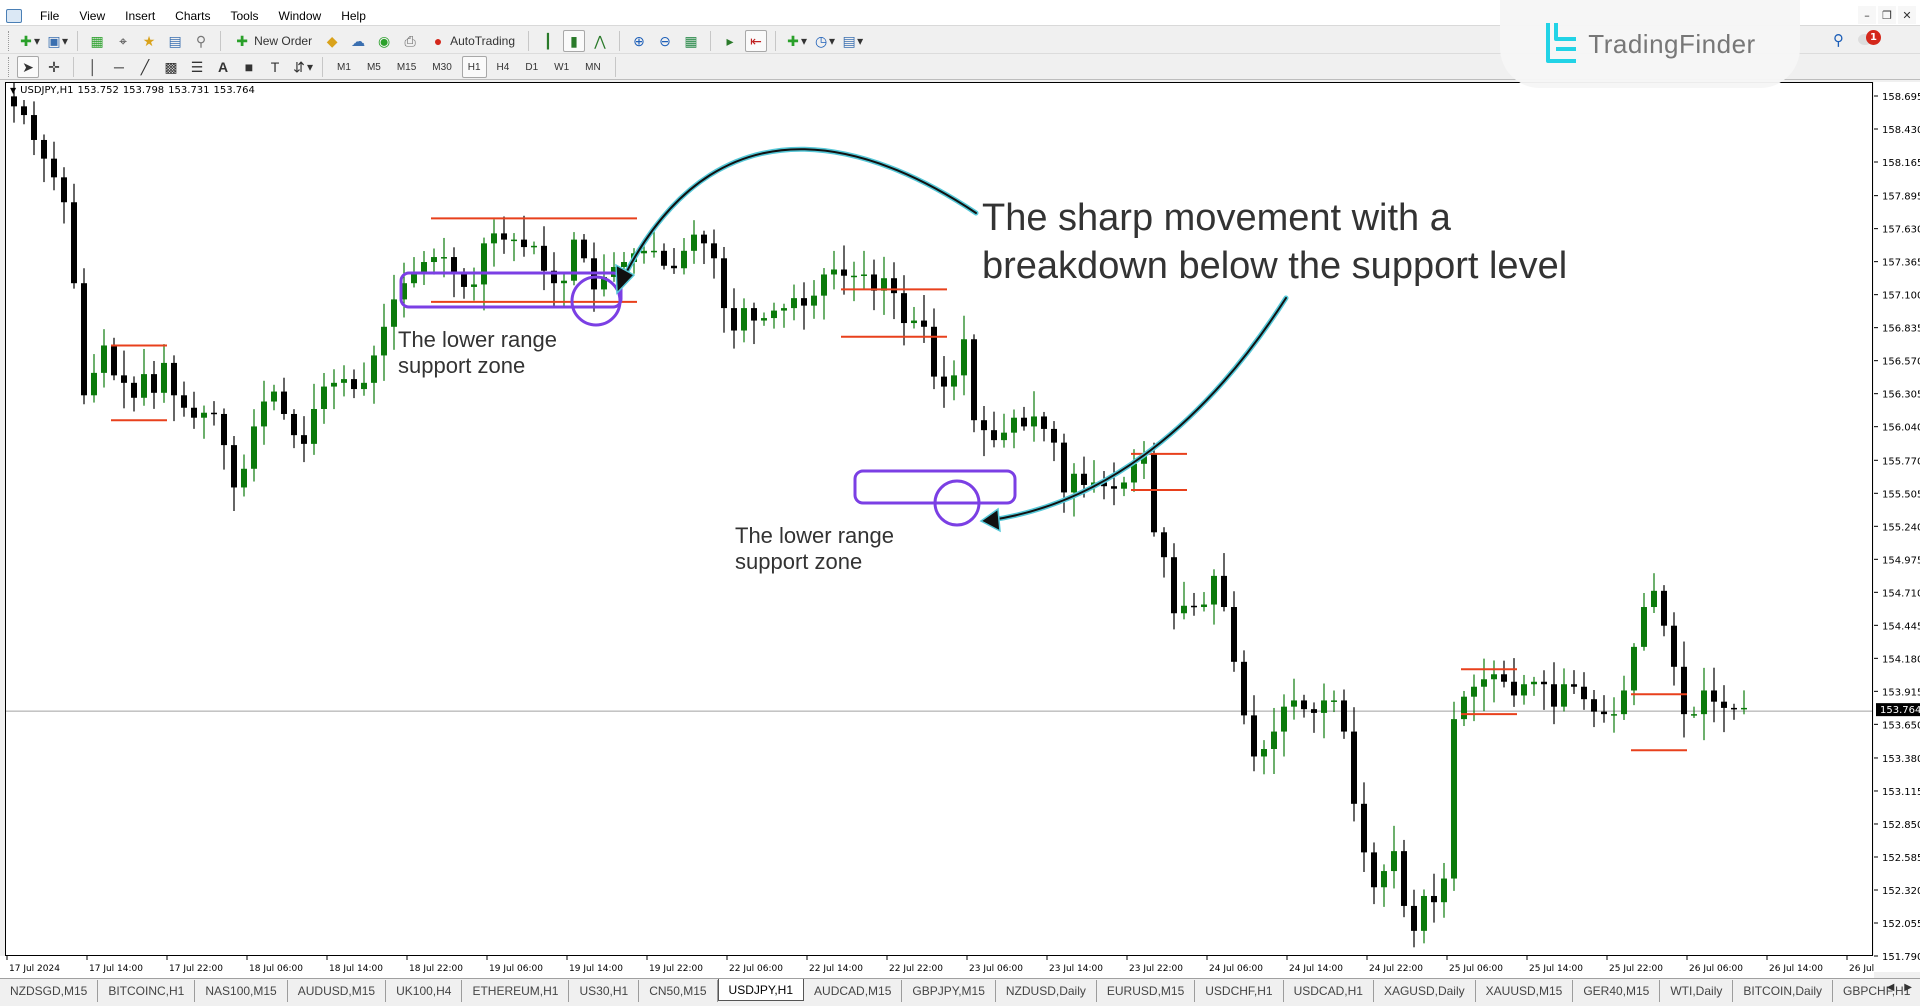  I want to click on chart-tab: BITCOINC,H1, so click(147, 991).